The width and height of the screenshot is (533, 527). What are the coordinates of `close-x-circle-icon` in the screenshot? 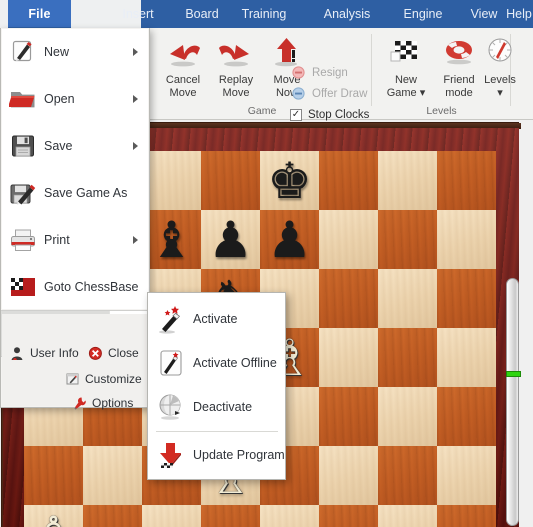 It's located at (95, 353).